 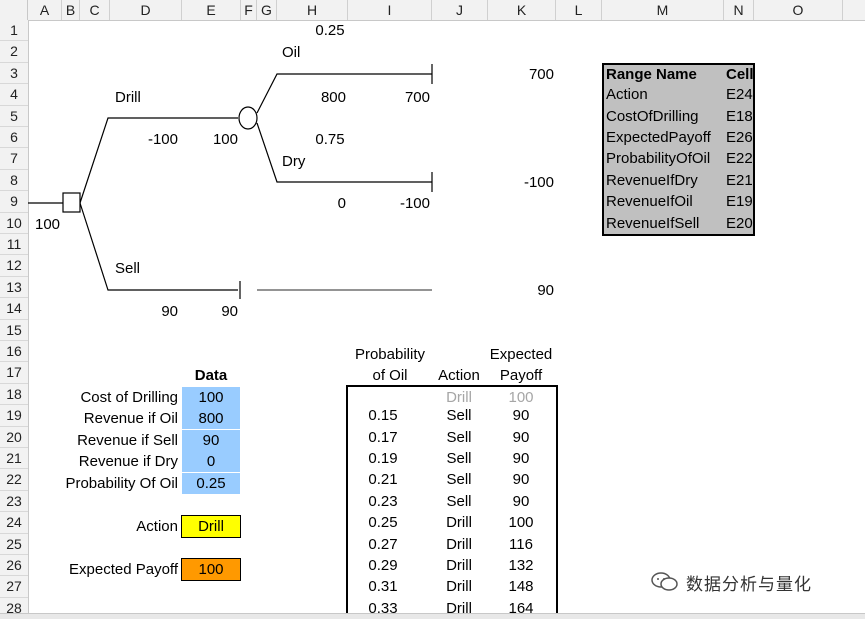 What do you see at coordinates (14, 223) in the screenshot?
I see `row-header-10: 10` at bounding box center [14, 223].